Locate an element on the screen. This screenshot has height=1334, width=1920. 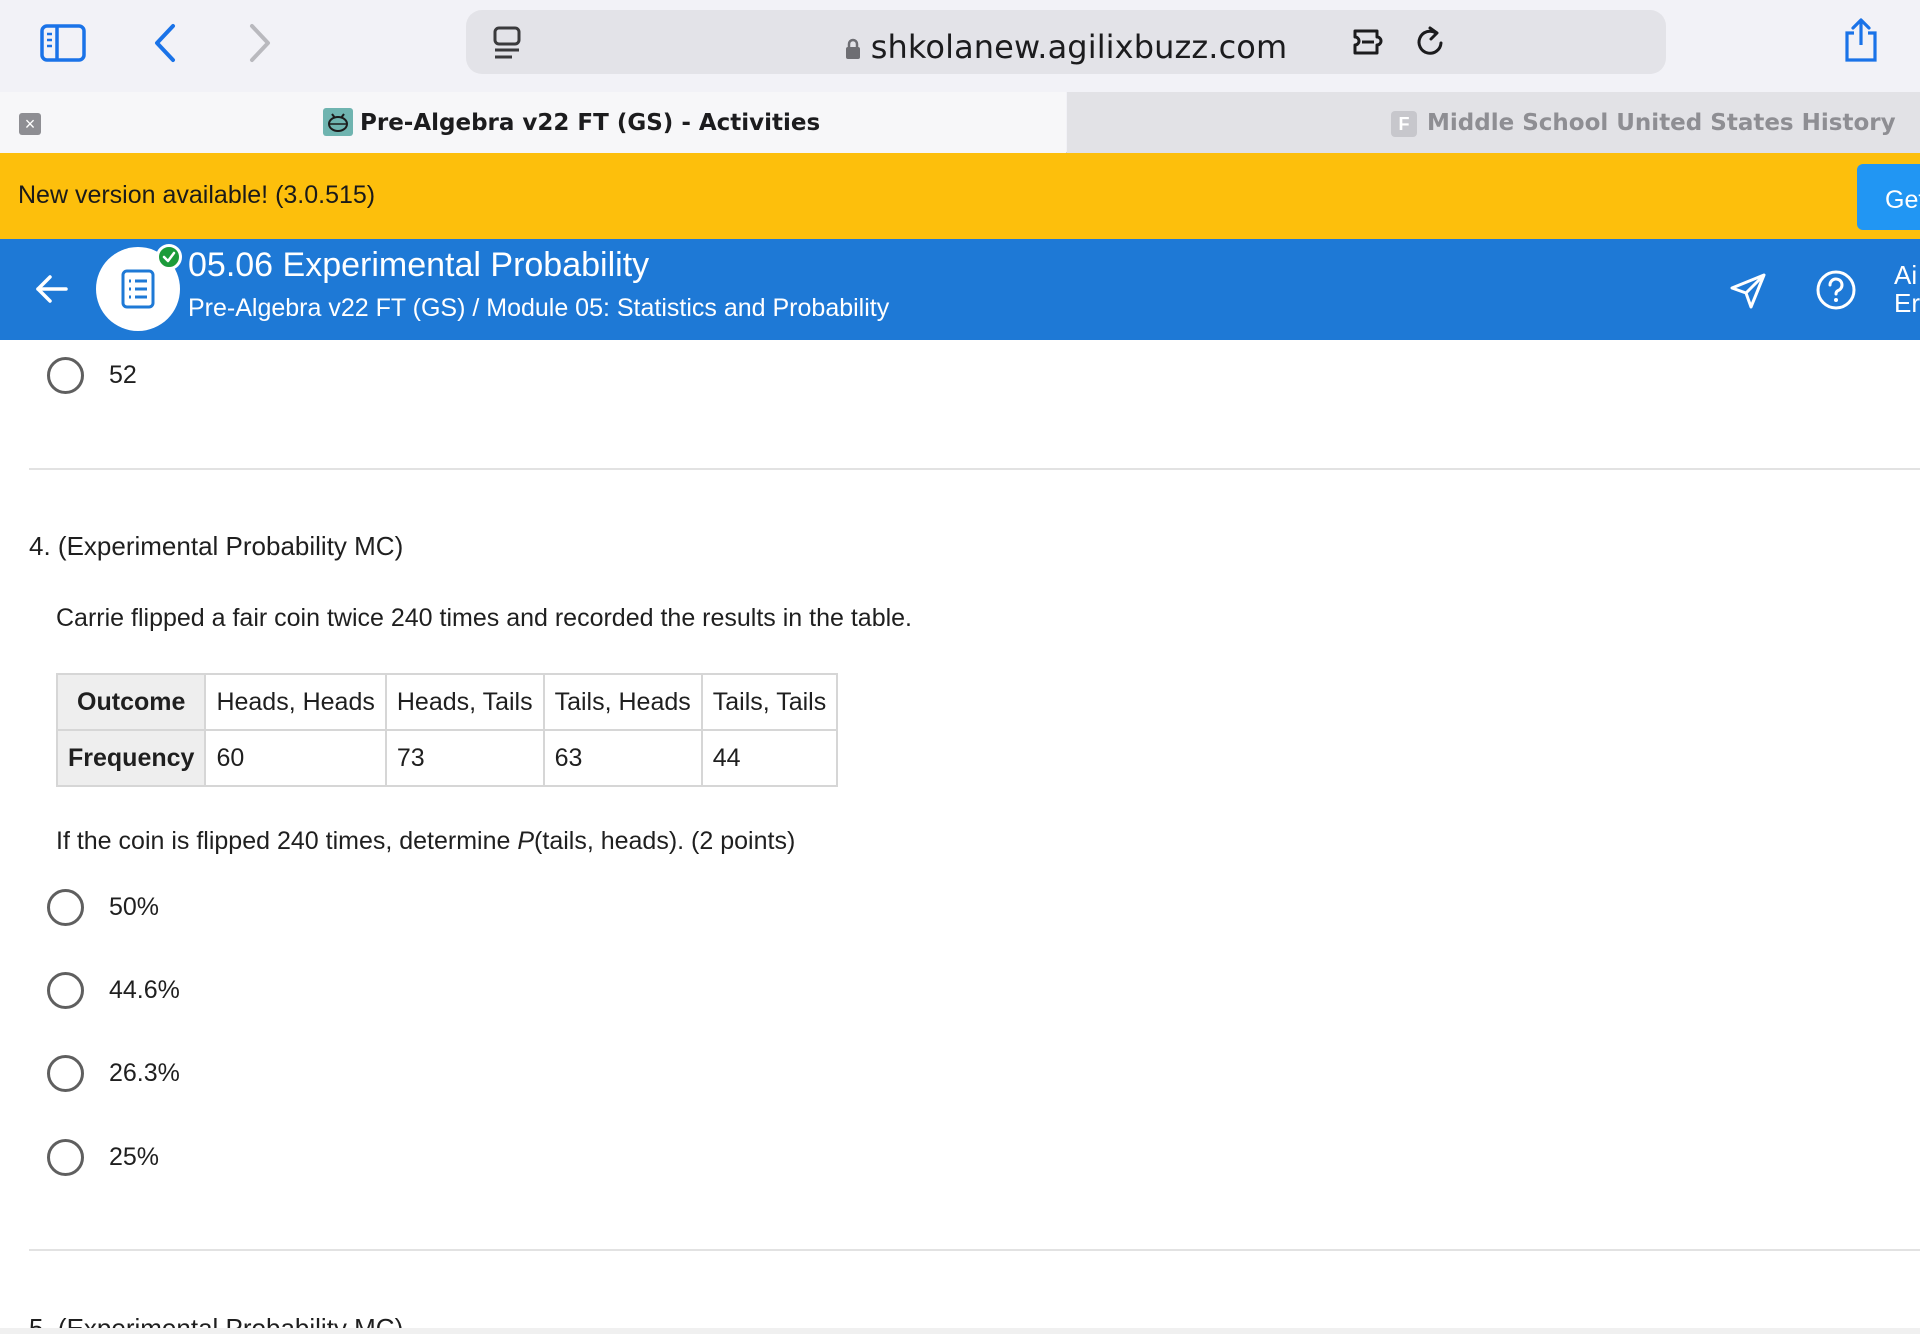
completed-check-icon is located at coordinates (169, 257).